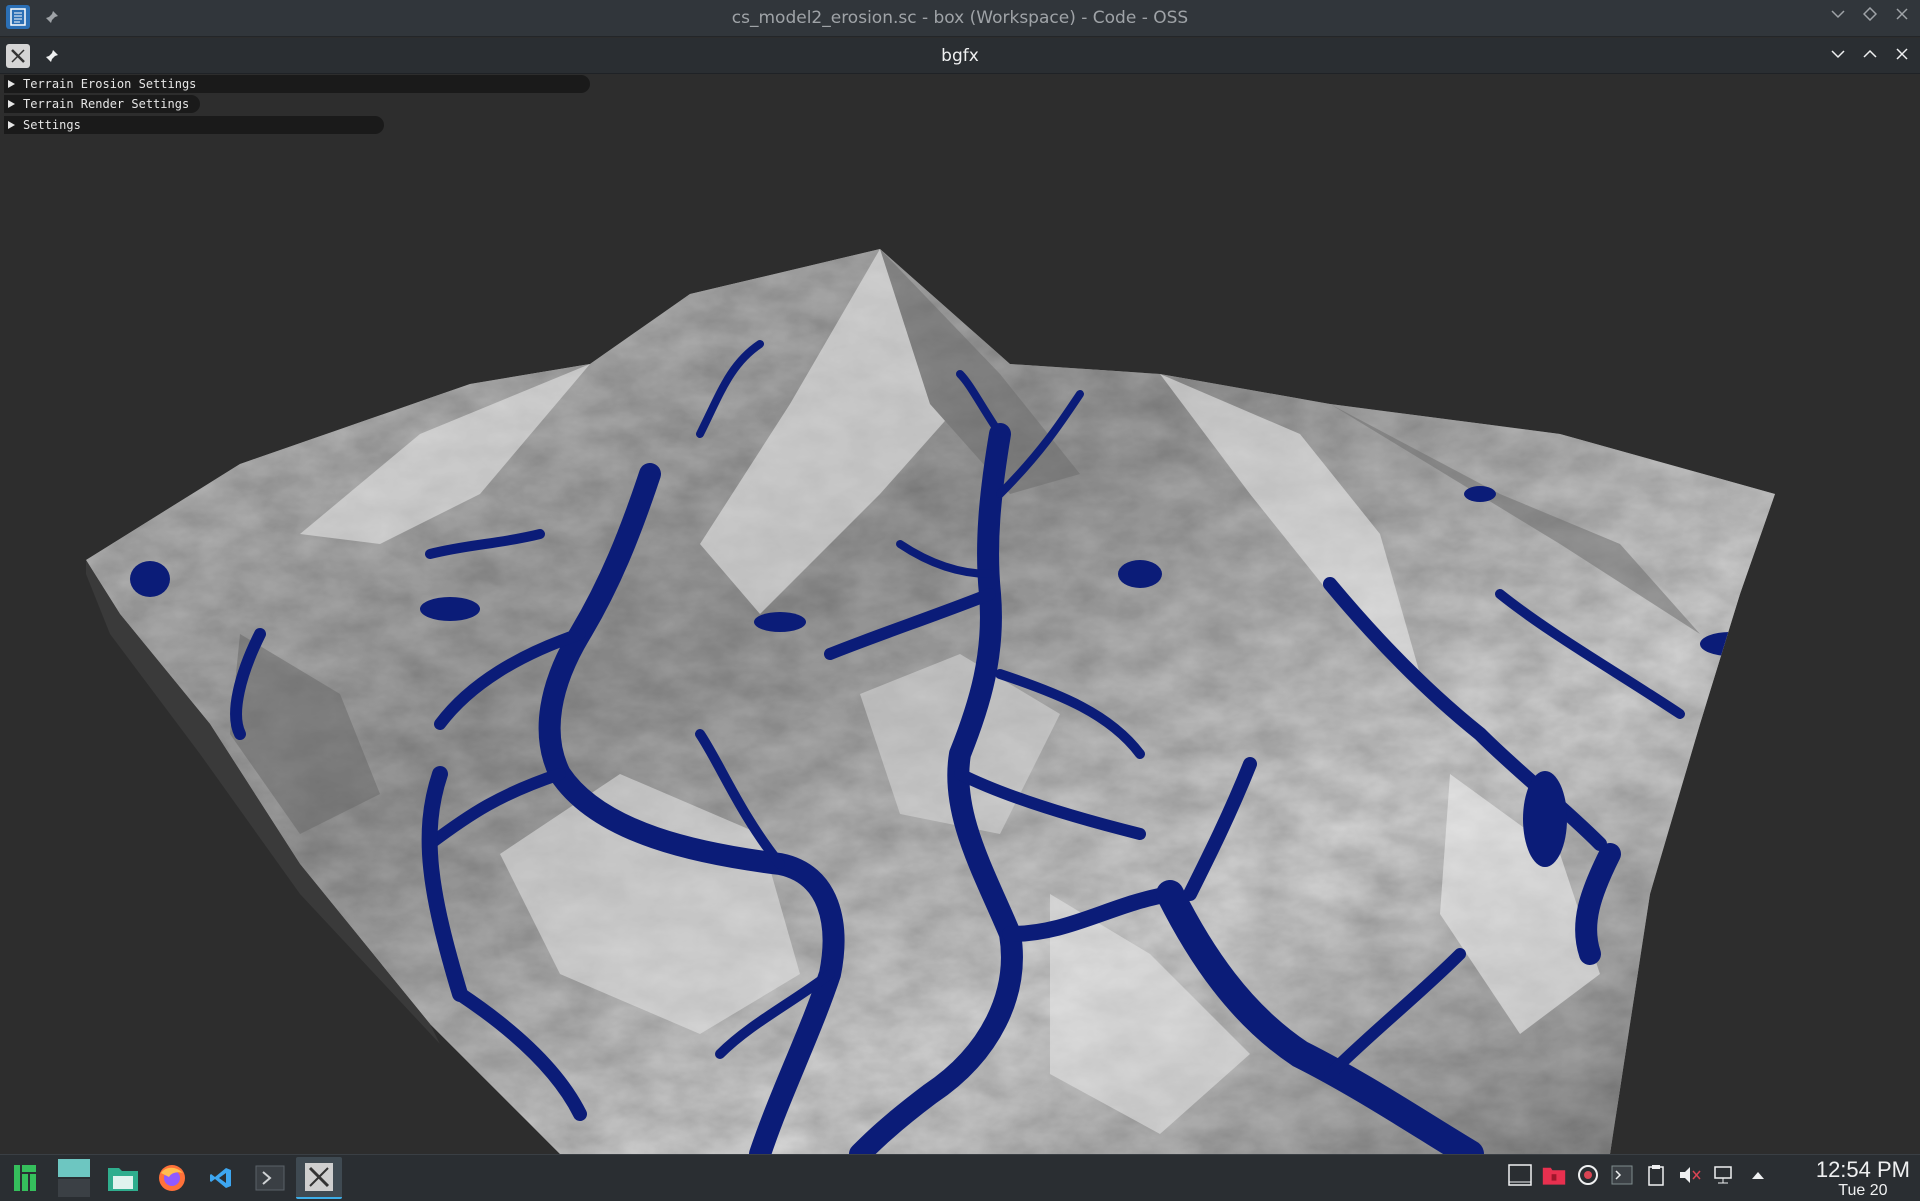 The image size is (1920, 1201). What do you see at coordinates (18, 17) in the screenshot?
I see `code-oss-app-icon` at bounding box center [18, 17].